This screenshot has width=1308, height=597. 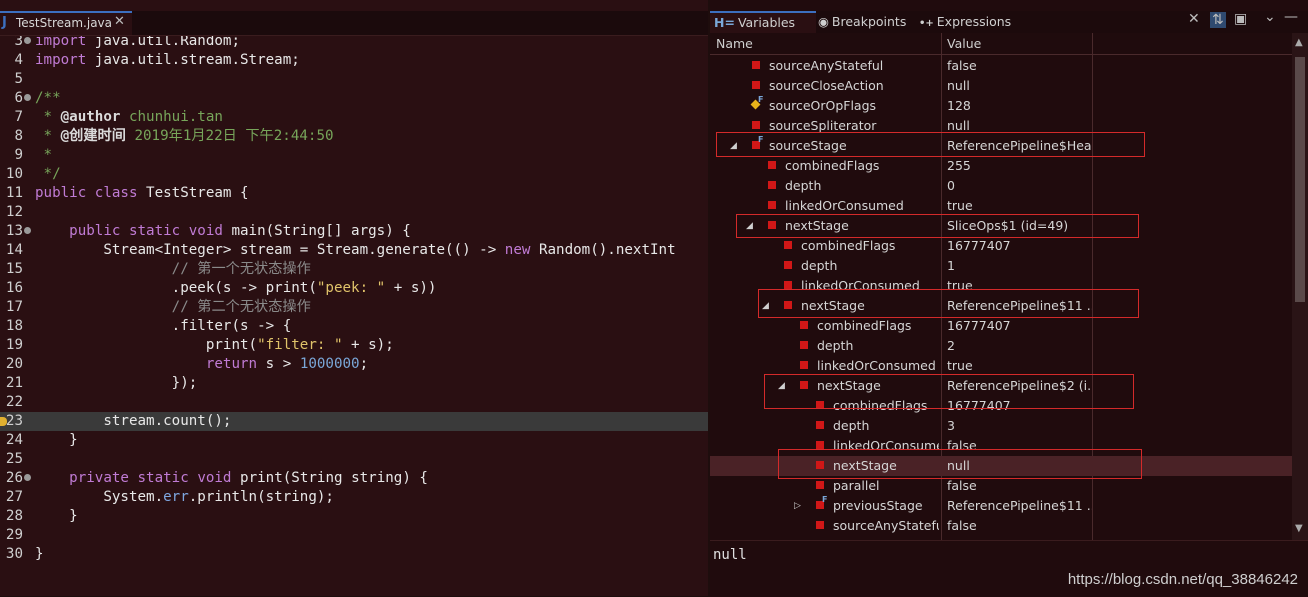 I want to click on code-line: 12, so click(x=354, y=212).